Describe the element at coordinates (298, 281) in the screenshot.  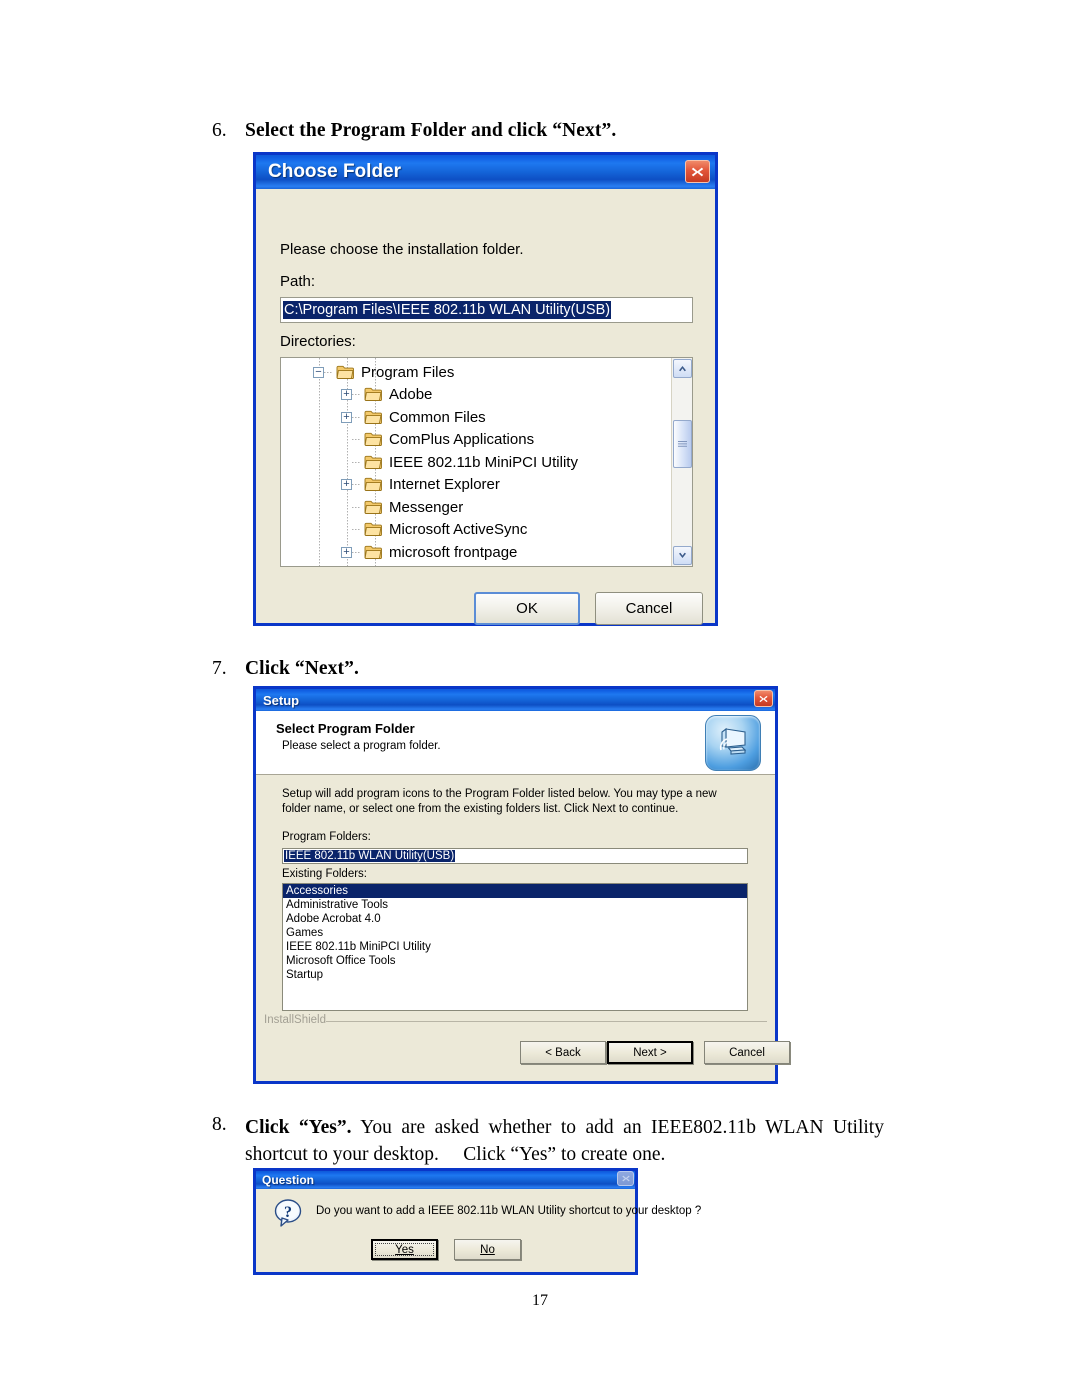
I see `path-label: Path:` at that location.